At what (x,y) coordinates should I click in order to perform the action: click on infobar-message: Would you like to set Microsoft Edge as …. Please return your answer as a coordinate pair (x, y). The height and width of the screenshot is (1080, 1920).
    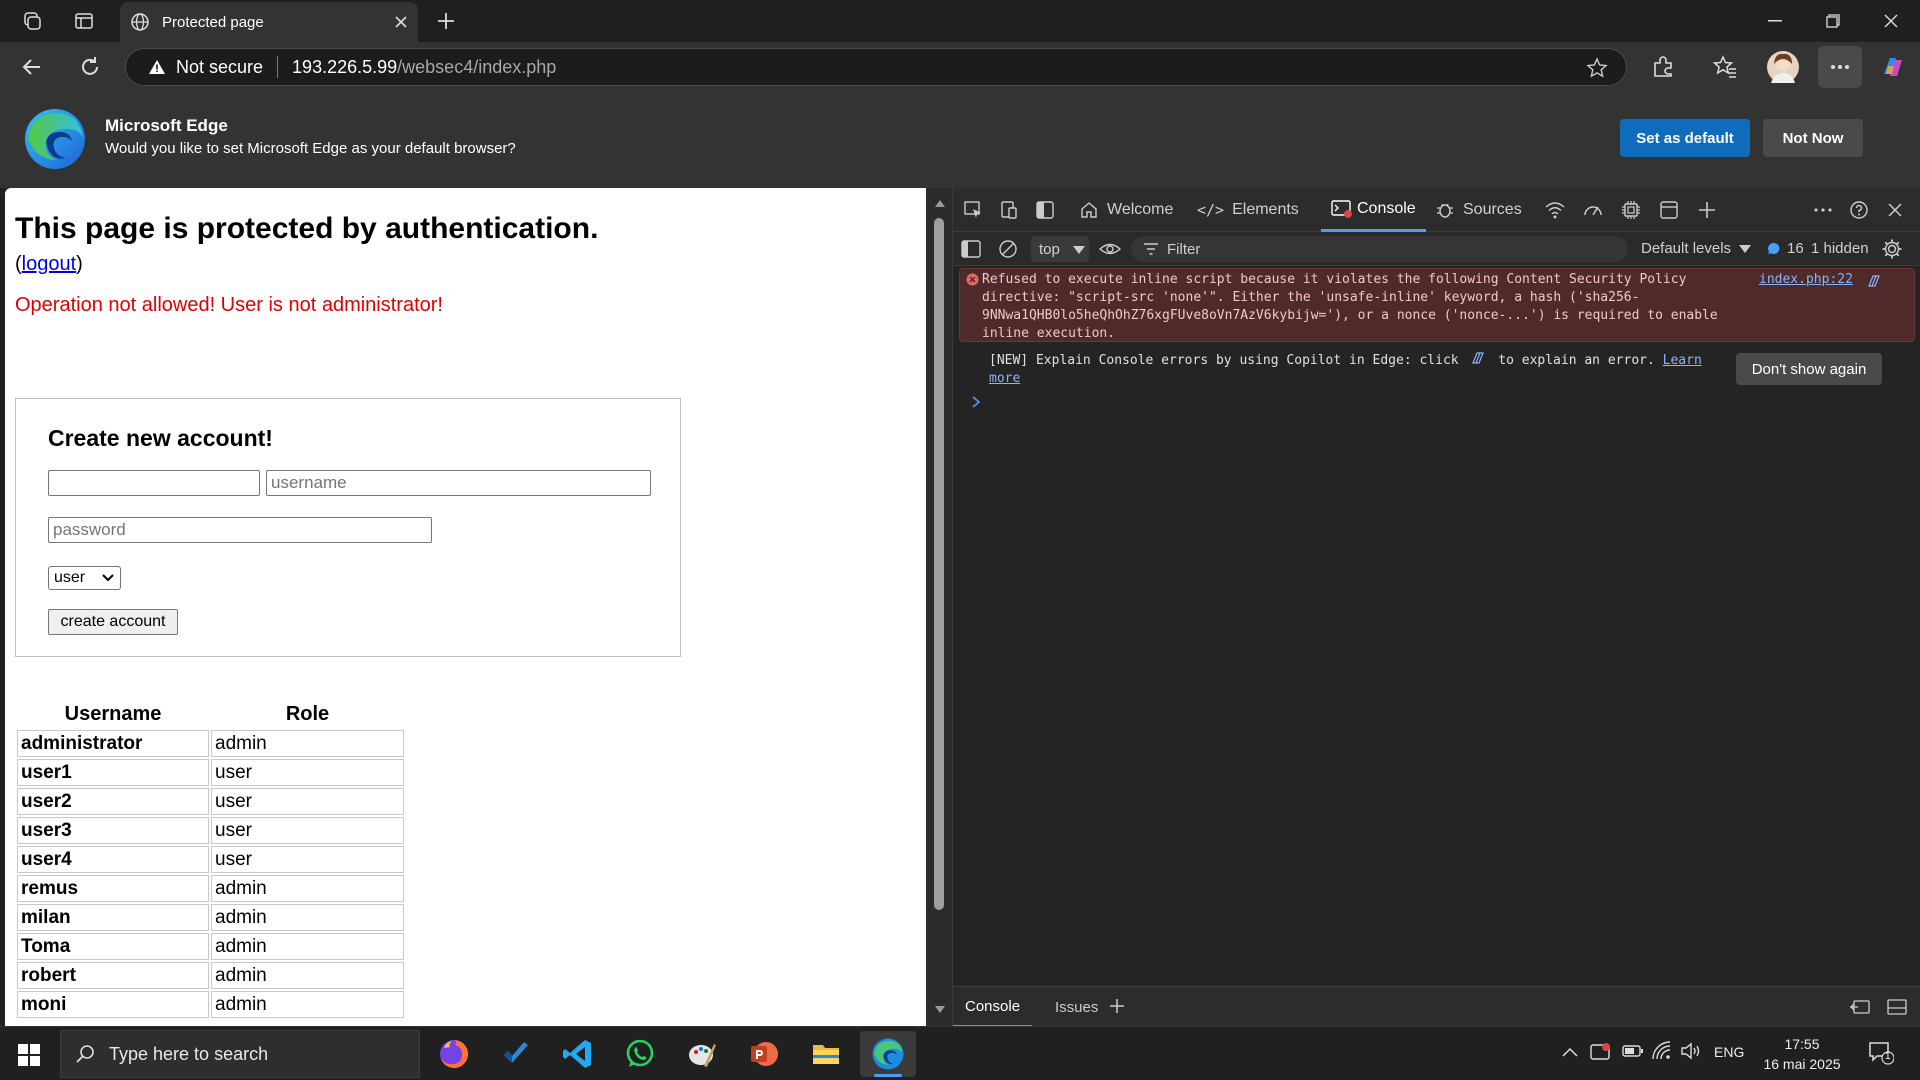
    Looking at the image, I should click on (310, 148).